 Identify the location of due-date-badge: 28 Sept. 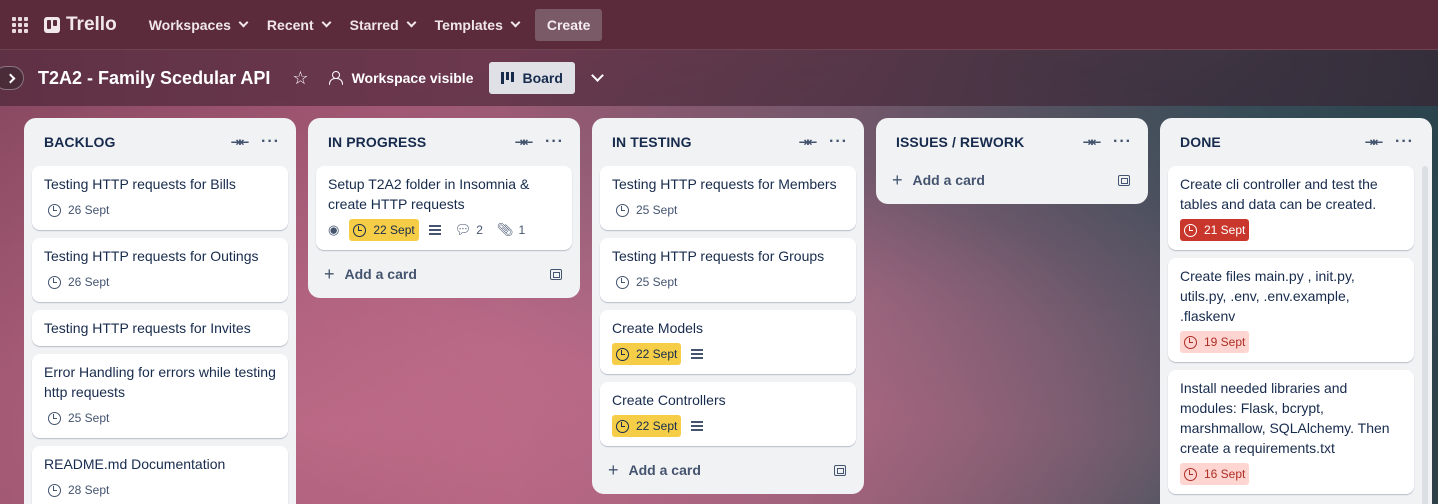
(78, 490).